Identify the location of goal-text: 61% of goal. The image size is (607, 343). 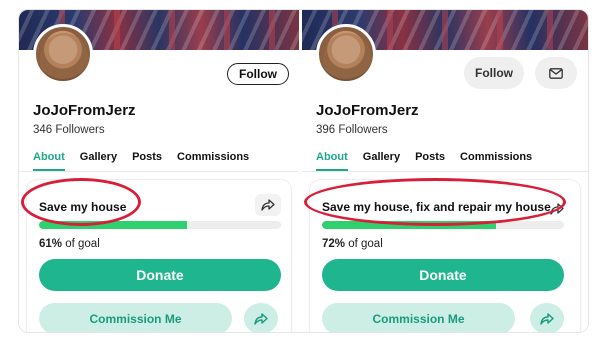
(69, 244).